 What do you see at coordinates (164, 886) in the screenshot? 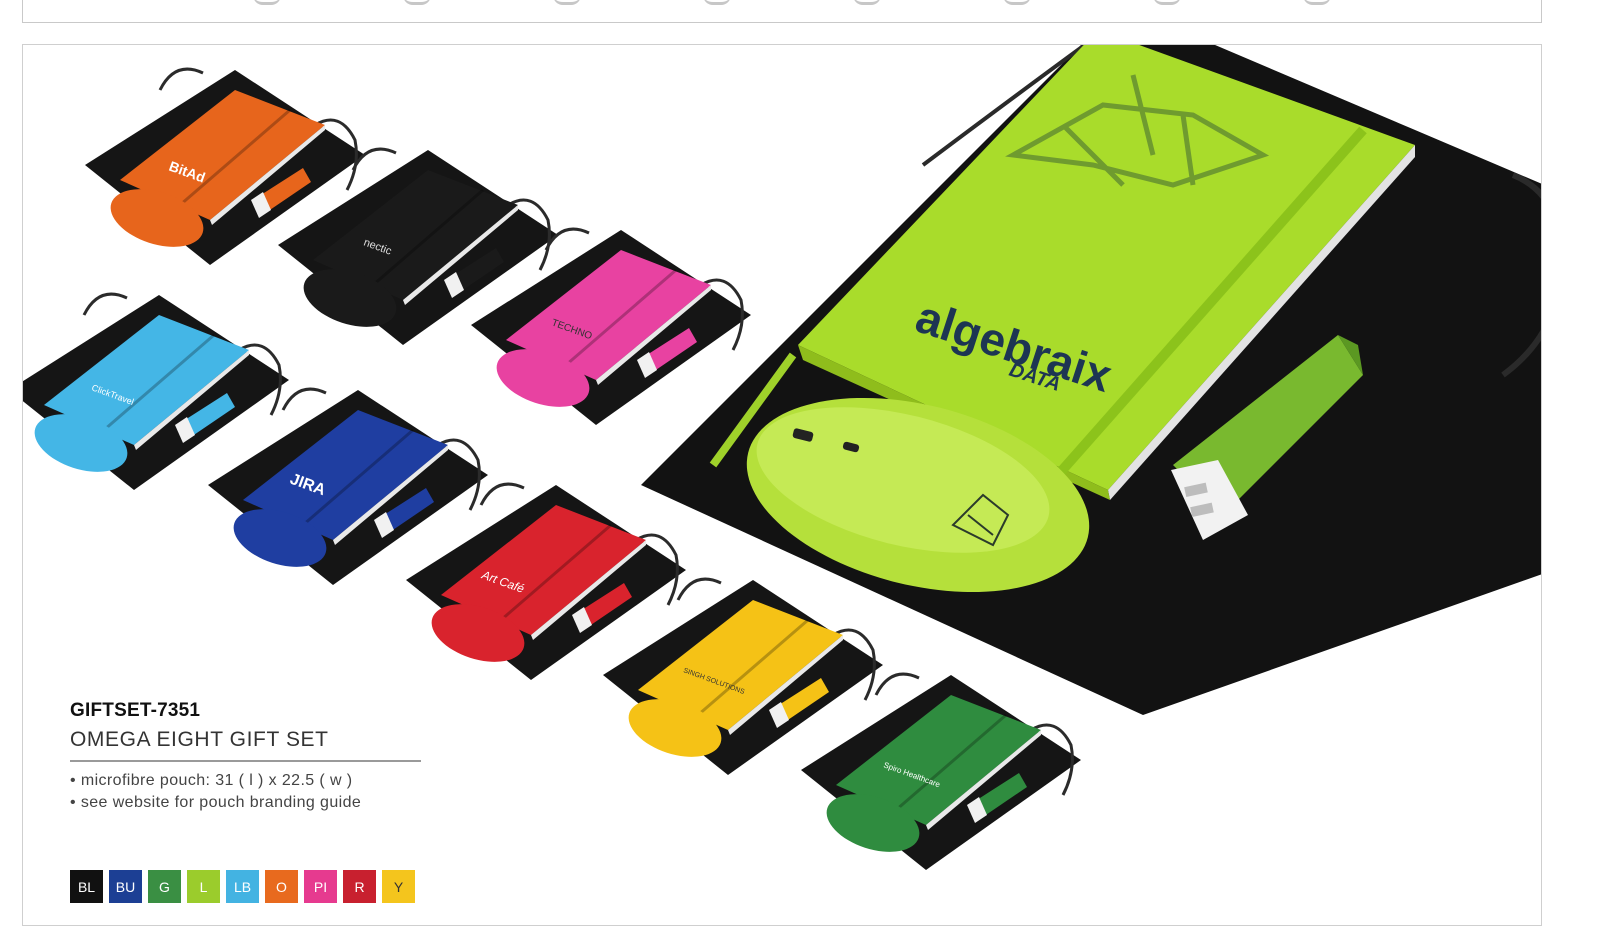
I see `swatch-green: G` at bounding box center [164, 886].